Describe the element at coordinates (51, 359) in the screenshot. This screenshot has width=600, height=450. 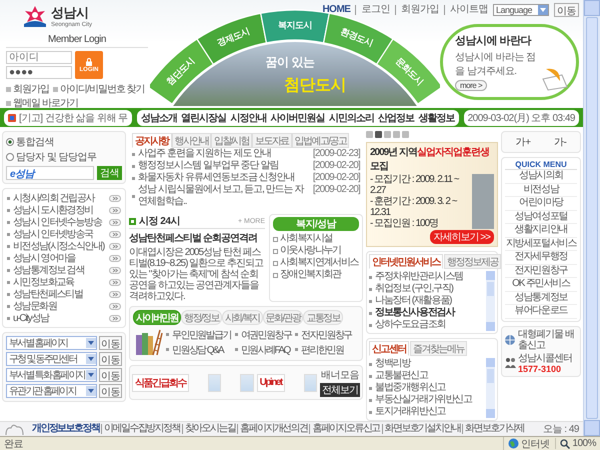
I see `homepage-select: 구청 및 동주민센터` at that location.